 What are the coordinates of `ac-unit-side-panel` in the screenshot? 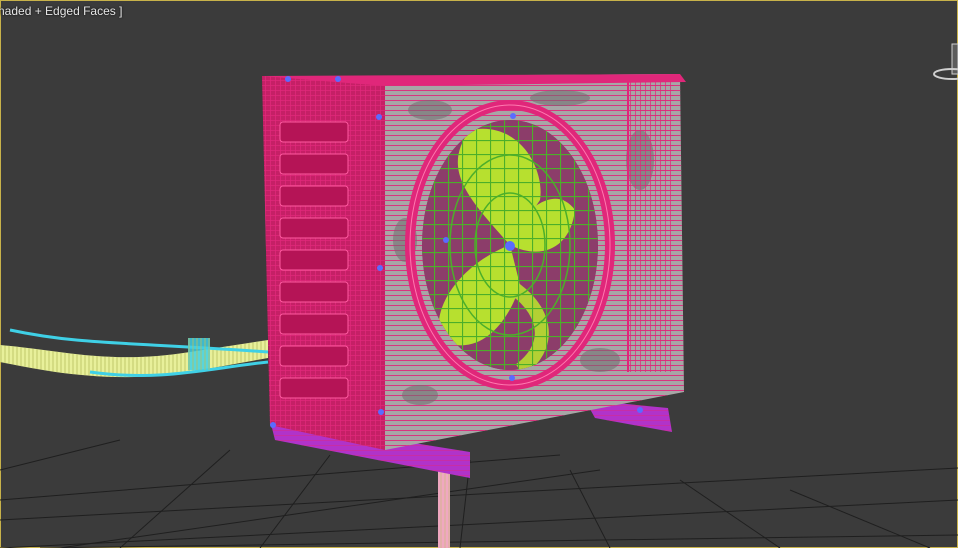 It's located at (323, 263).